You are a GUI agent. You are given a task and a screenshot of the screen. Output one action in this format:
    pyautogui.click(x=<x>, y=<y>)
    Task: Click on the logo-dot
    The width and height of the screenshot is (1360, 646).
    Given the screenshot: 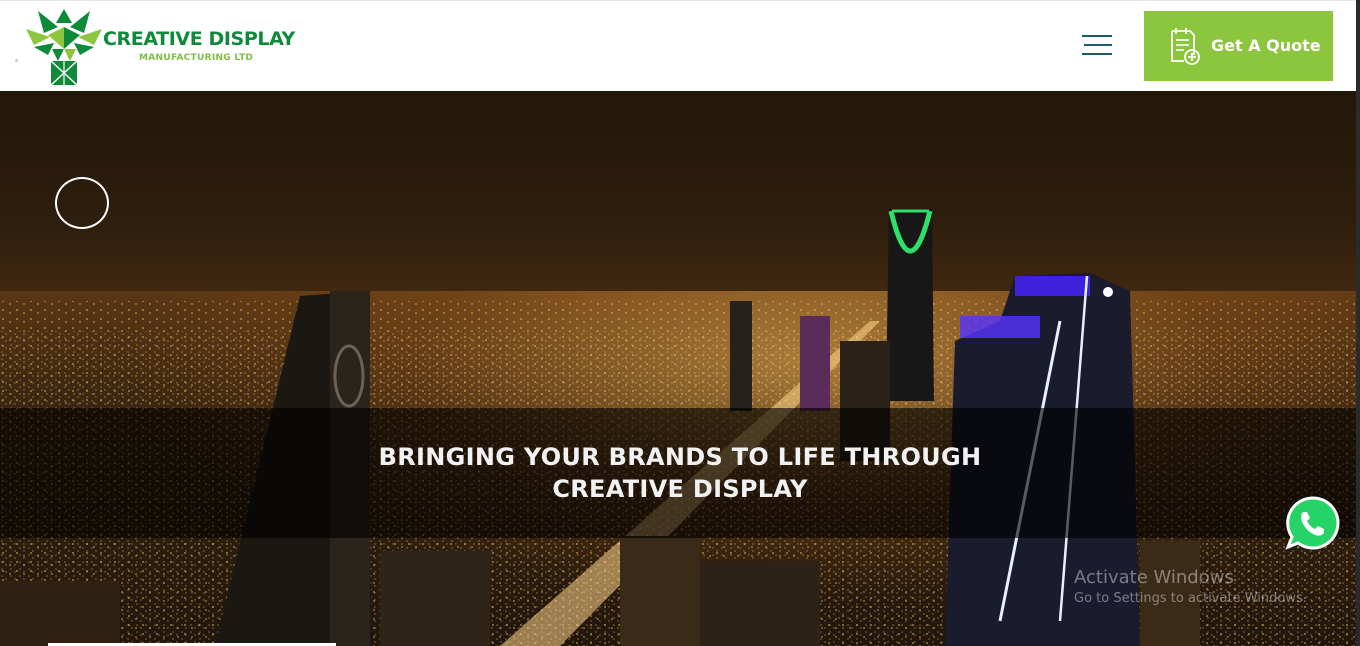 What is the action you would take?
    pyautogui.click(x=16, y=60)
    